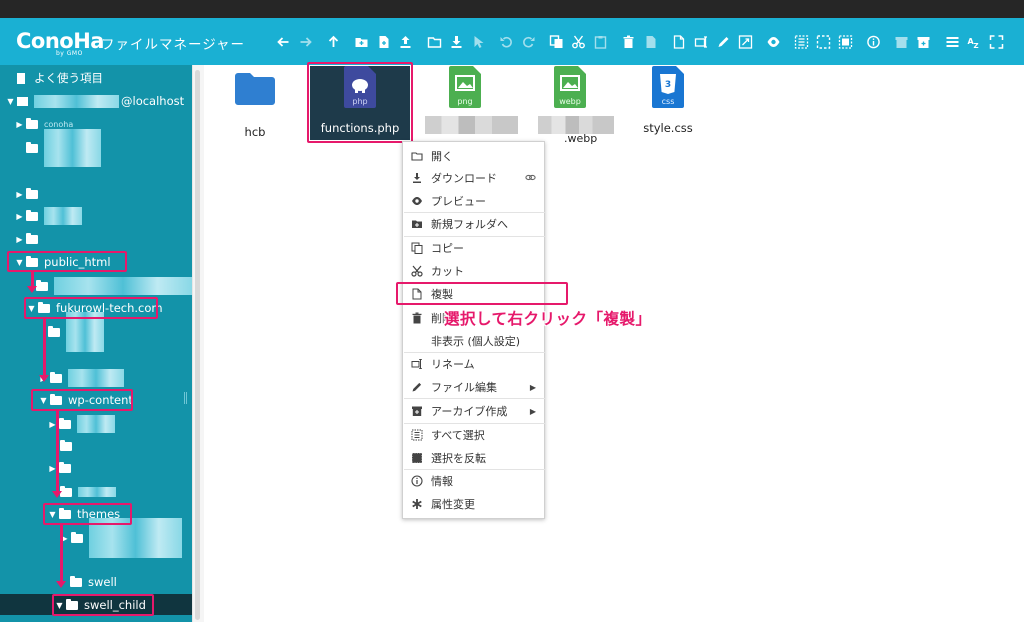  What do you see at coordinates (628, 42) in the screenshot?
I see `delete-icon` at bounding box center [628, 42].